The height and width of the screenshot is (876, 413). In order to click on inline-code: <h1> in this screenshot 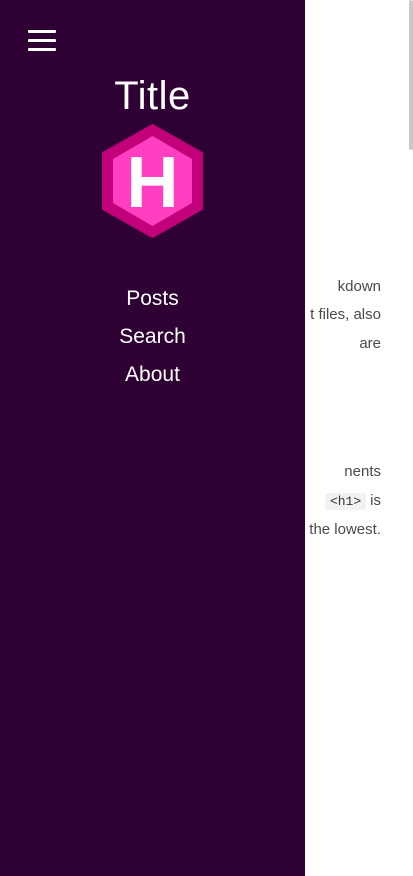, I will do `click(345, 501)`.